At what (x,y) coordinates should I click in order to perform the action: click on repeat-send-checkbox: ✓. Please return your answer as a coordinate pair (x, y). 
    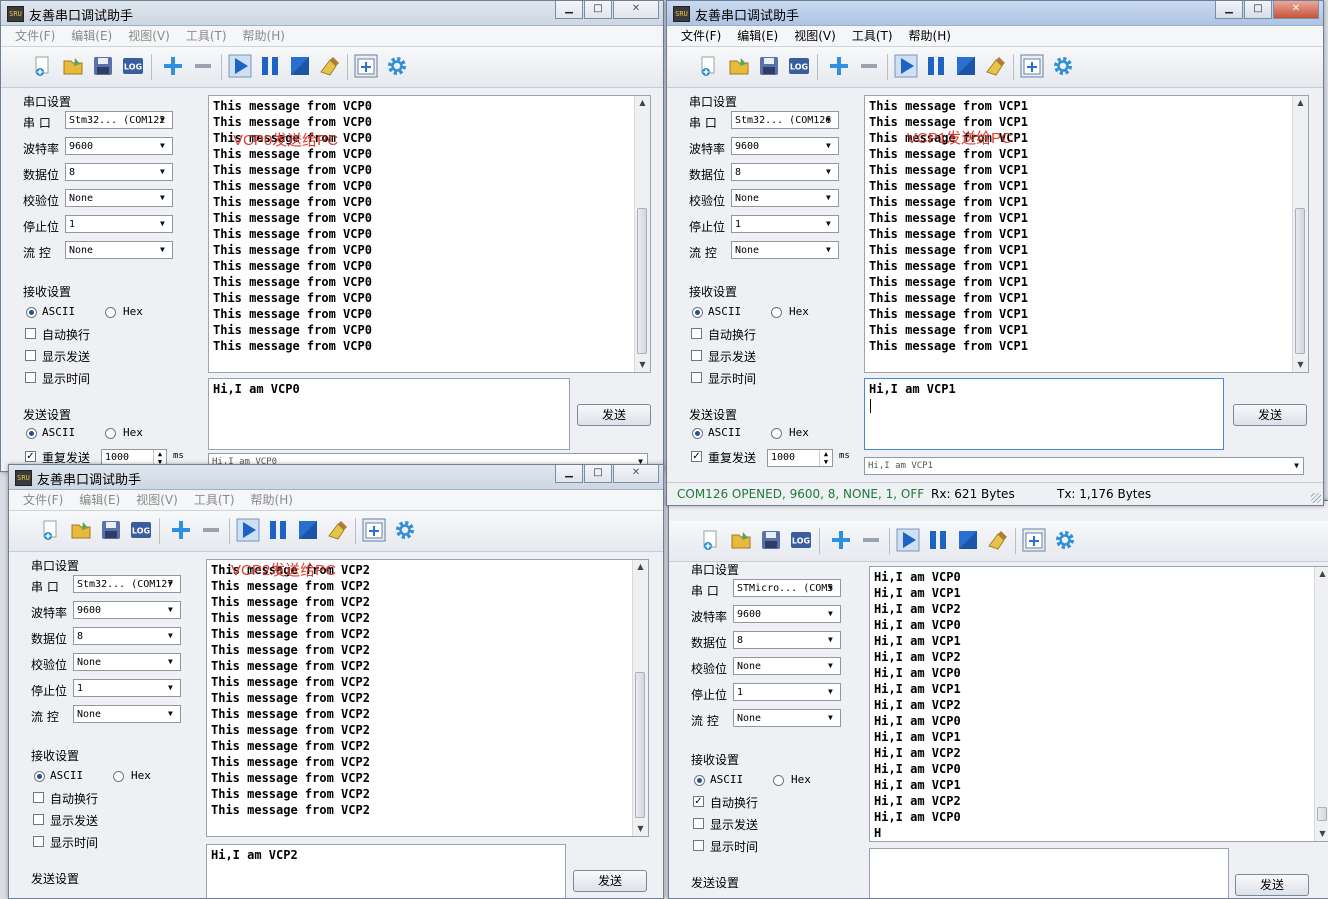
    Looking at the image, I should click on (30, 456).